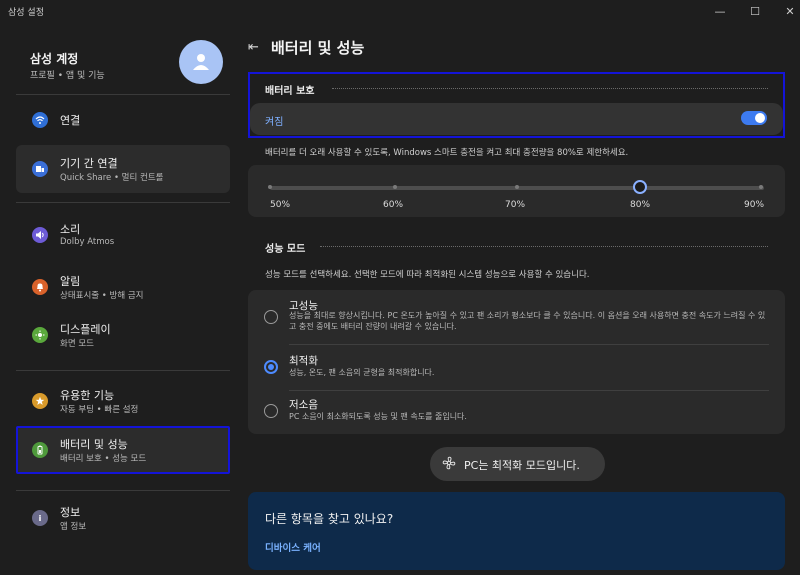 This screenshot has height=575, width=800. Describe the element at coordinates (70, 229) in the screenshot. I see `sidebar-item-label: 소리` at that location.